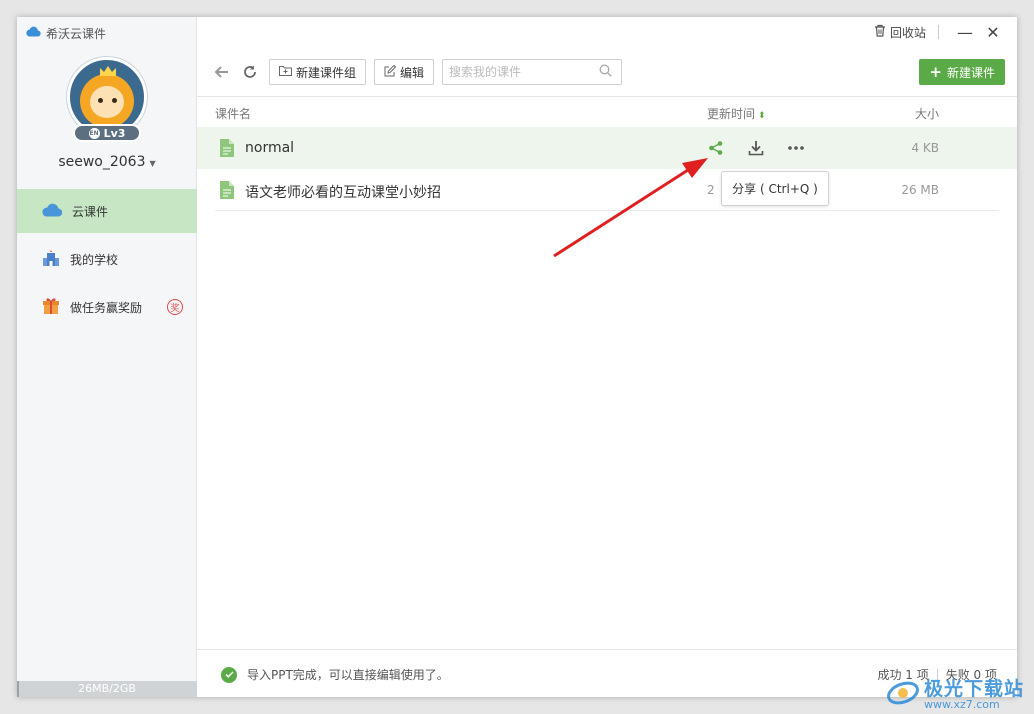  I want to click on cloud-icon, so click(52, 211).